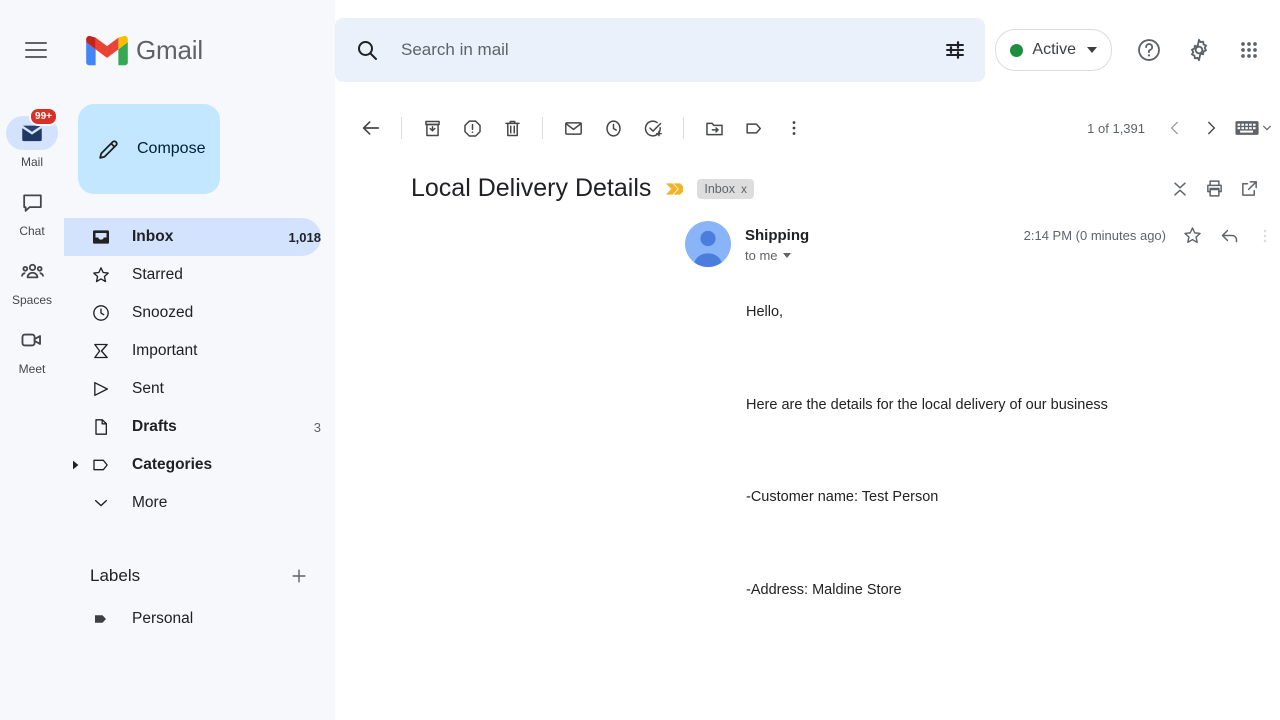 This screenshot has height=720, width=1280. I want to click on labels-button, so click(754, 128).